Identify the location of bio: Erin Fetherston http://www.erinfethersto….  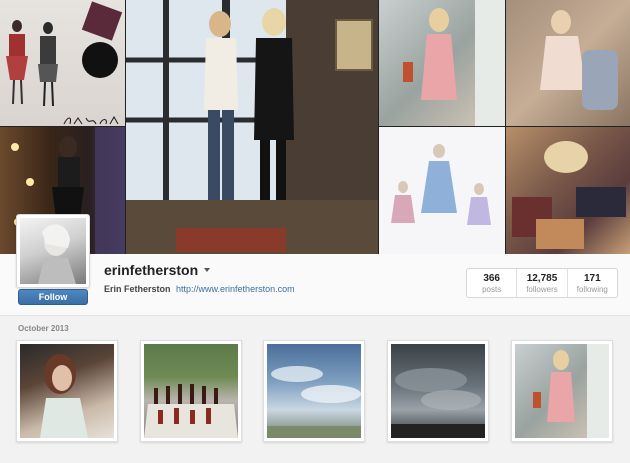
(199, 289).